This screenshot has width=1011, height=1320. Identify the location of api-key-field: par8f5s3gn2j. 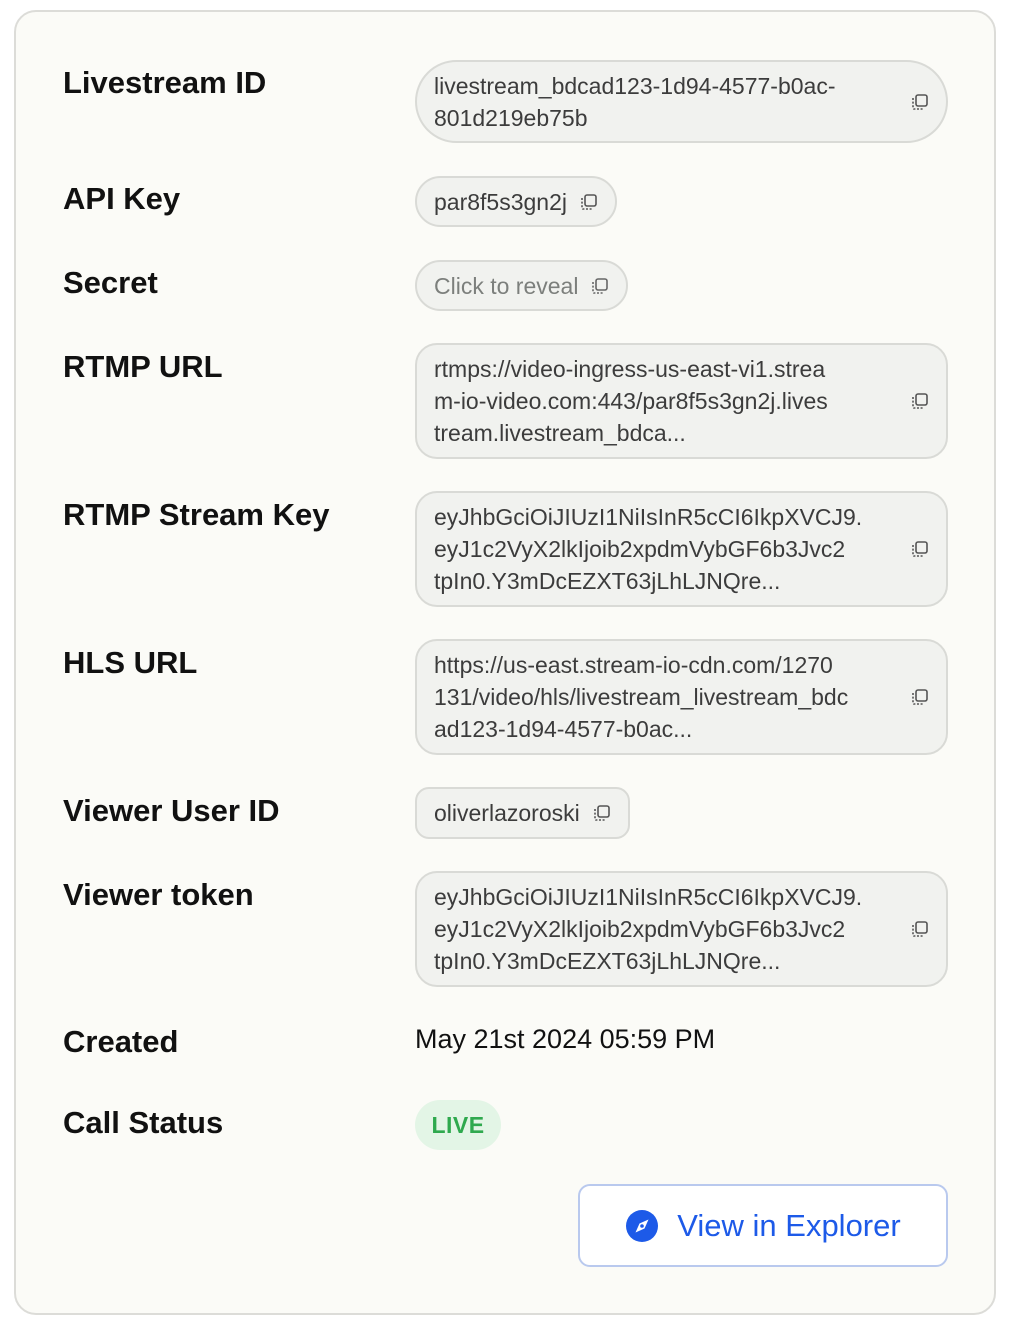
(516, 201).